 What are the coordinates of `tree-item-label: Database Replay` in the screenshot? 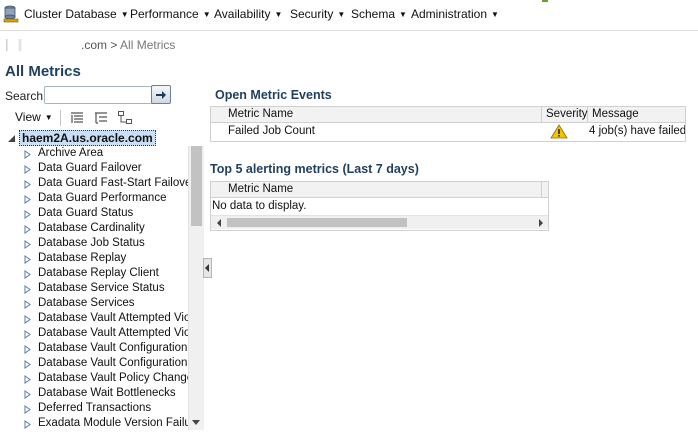 It's located at (82, 258).